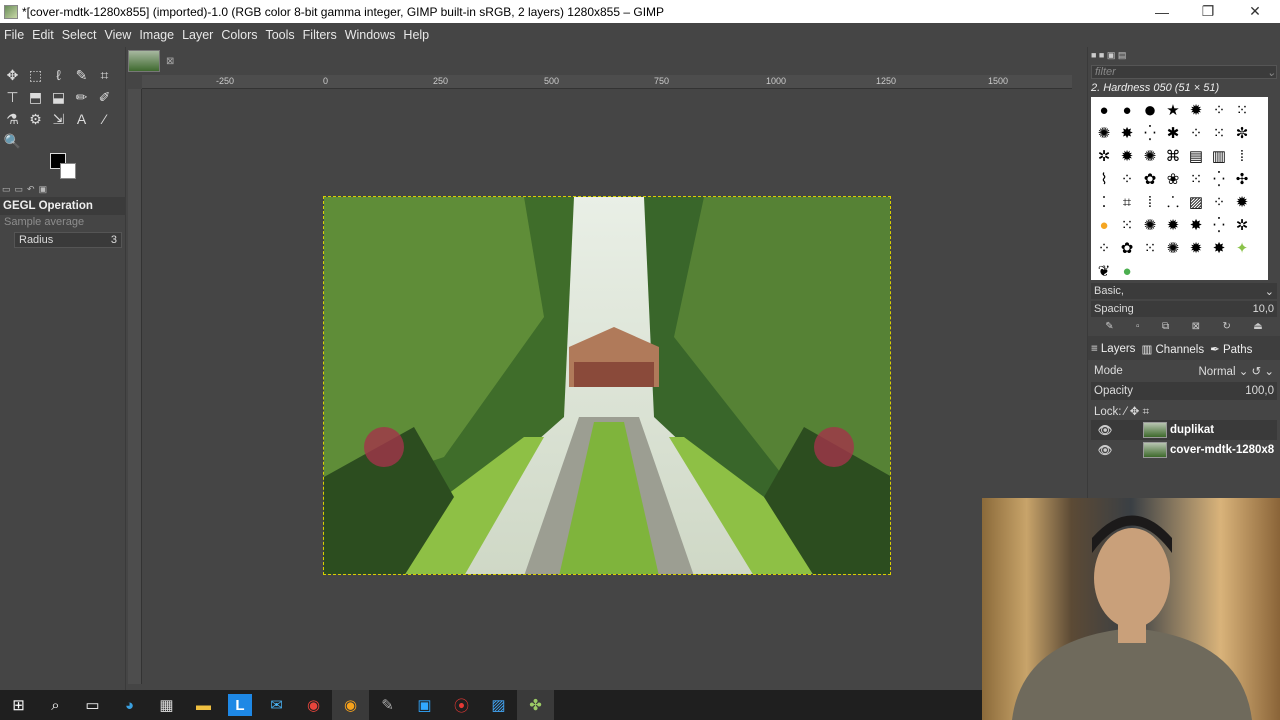  I want to click on move-tool-icon: ✥, so click(12, 75).